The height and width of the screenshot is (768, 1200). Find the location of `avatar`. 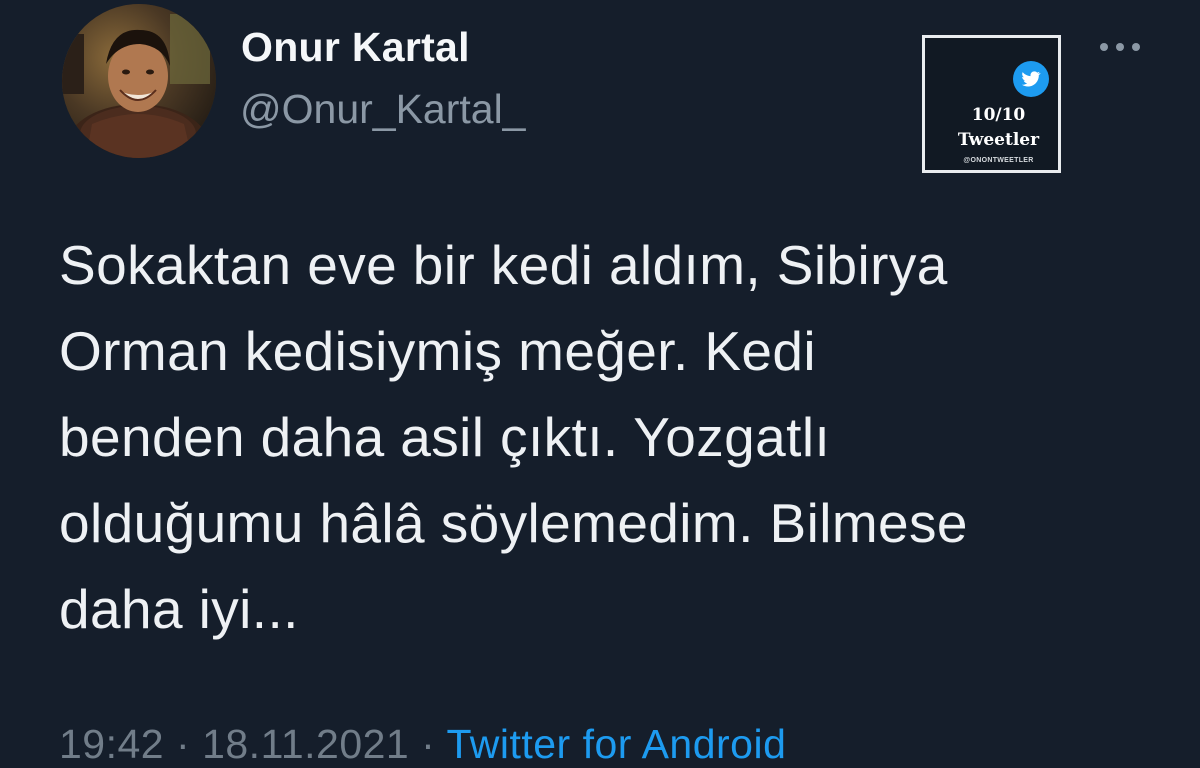

avatar is located at coordinates (139, 81).